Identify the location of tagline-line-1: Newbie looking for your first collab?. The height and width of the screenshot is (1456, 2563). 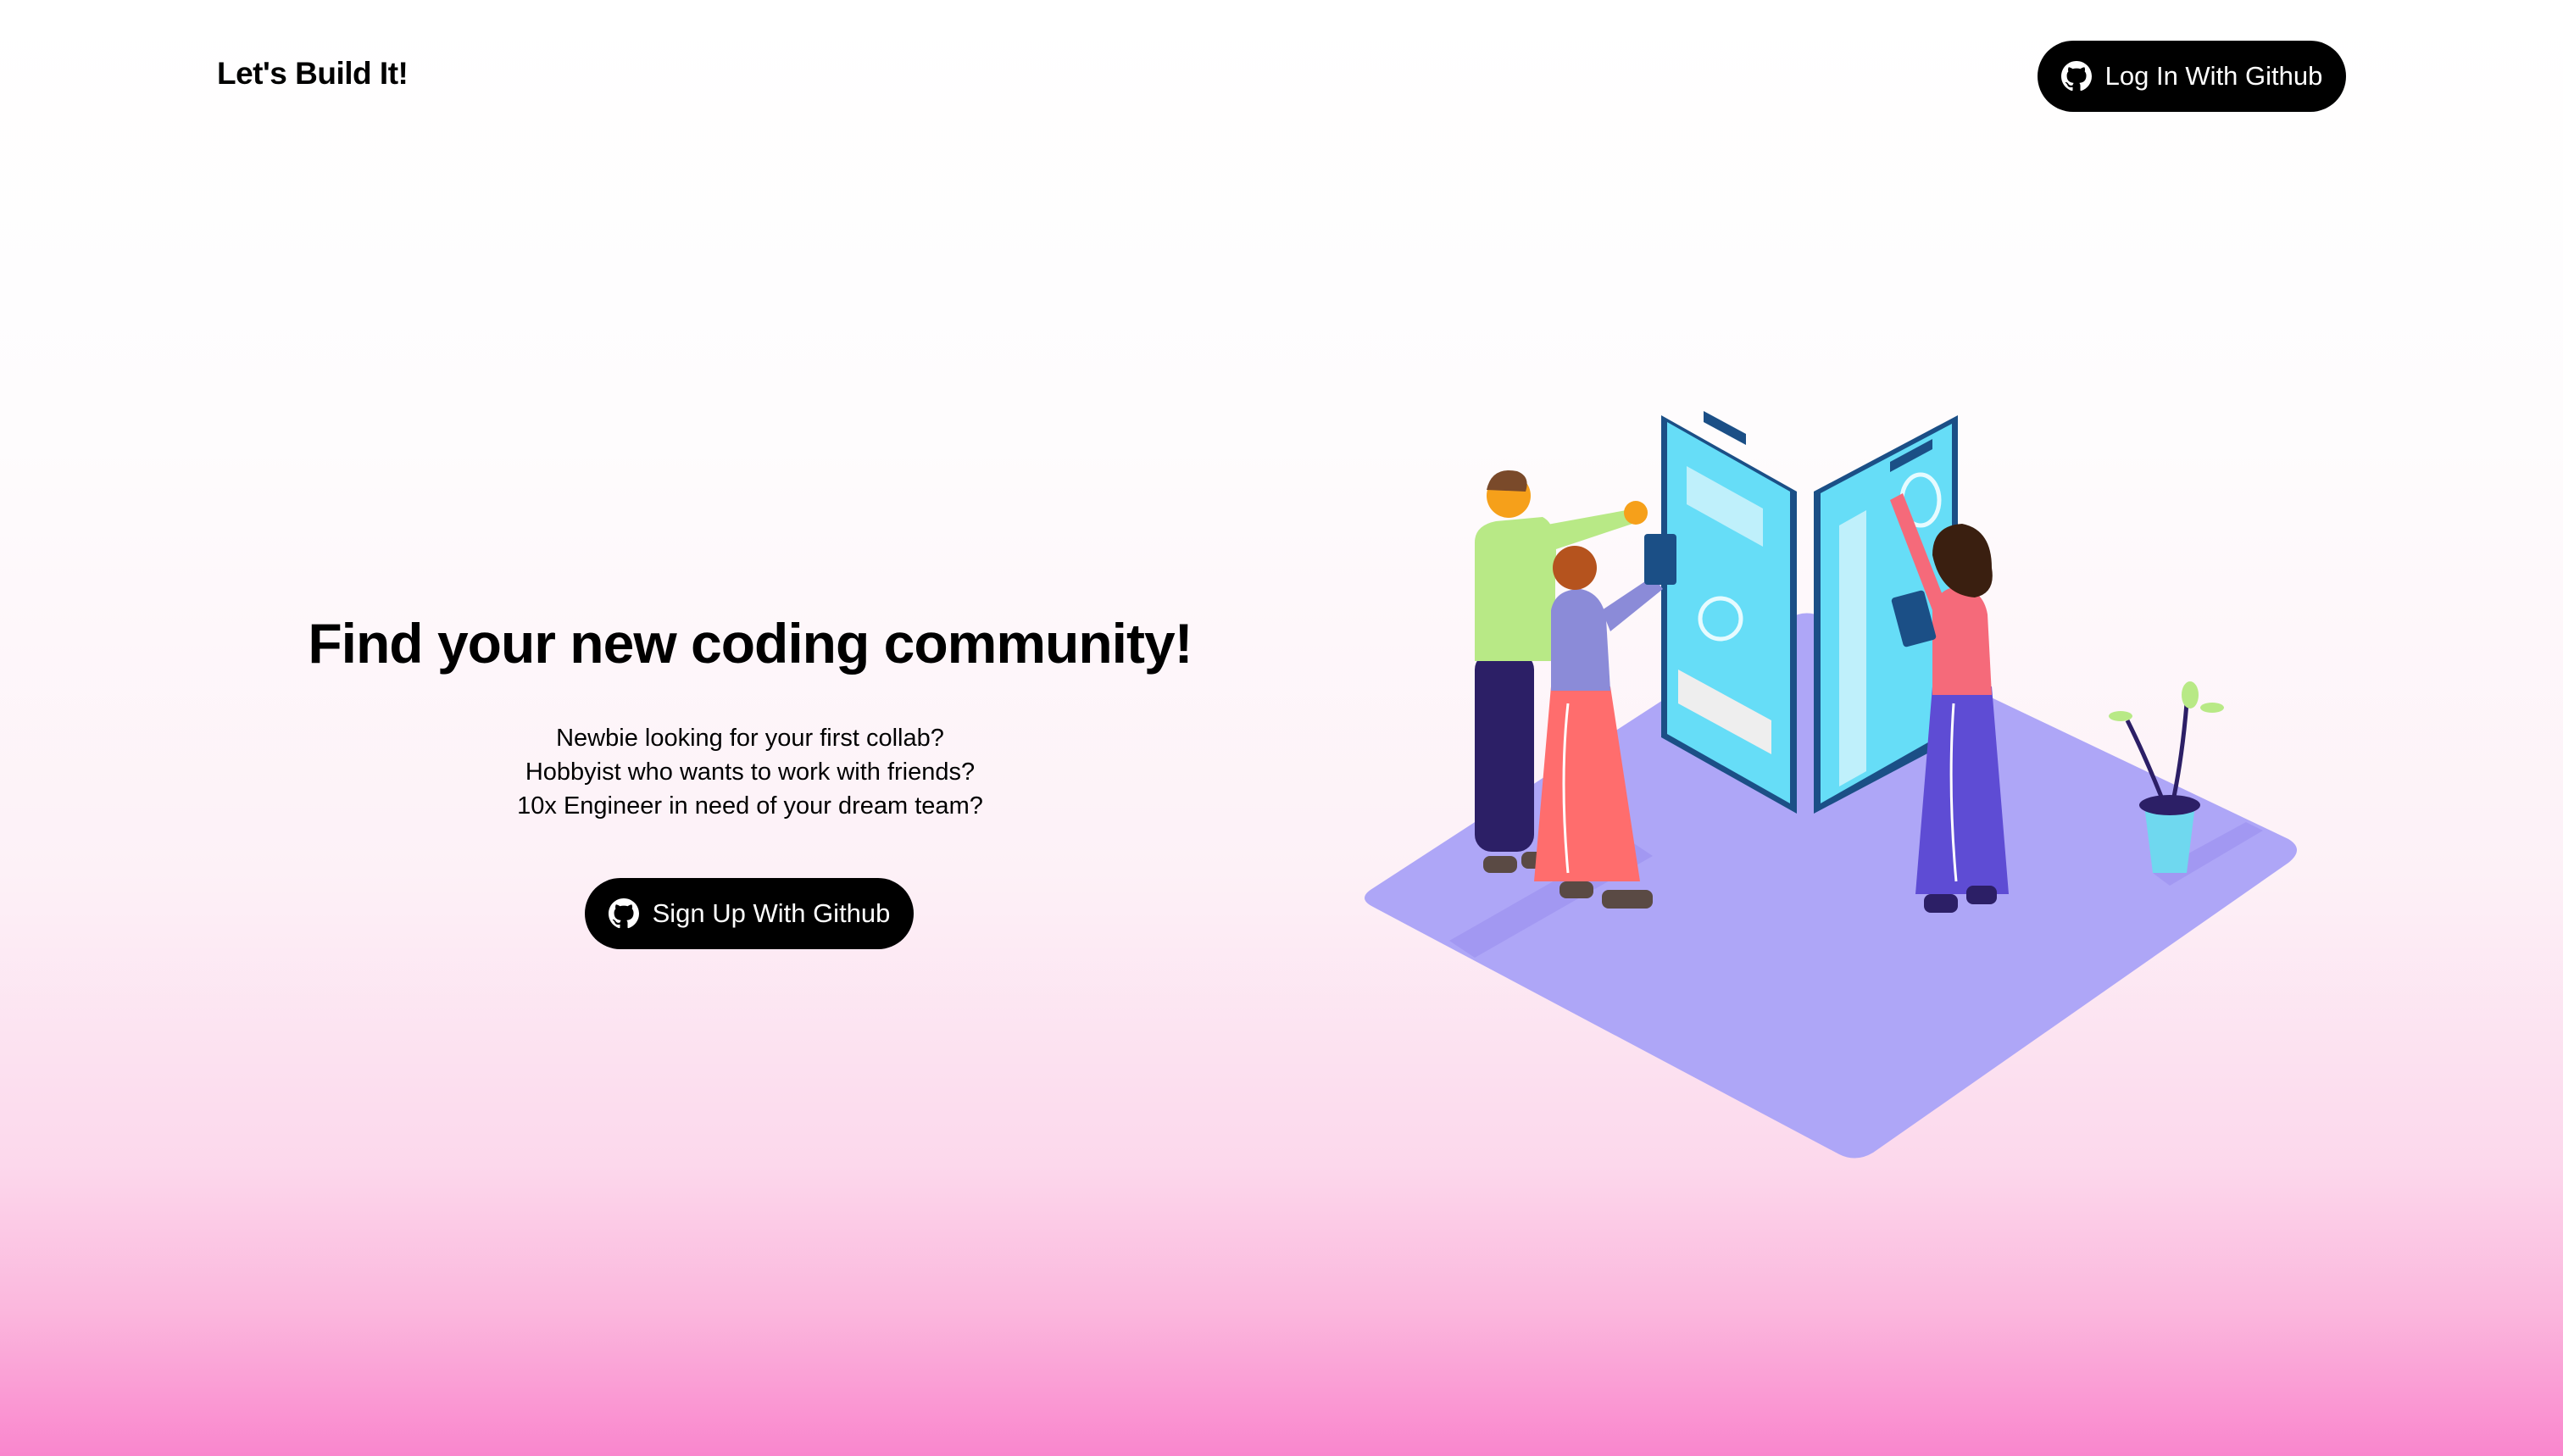
(750, 739).